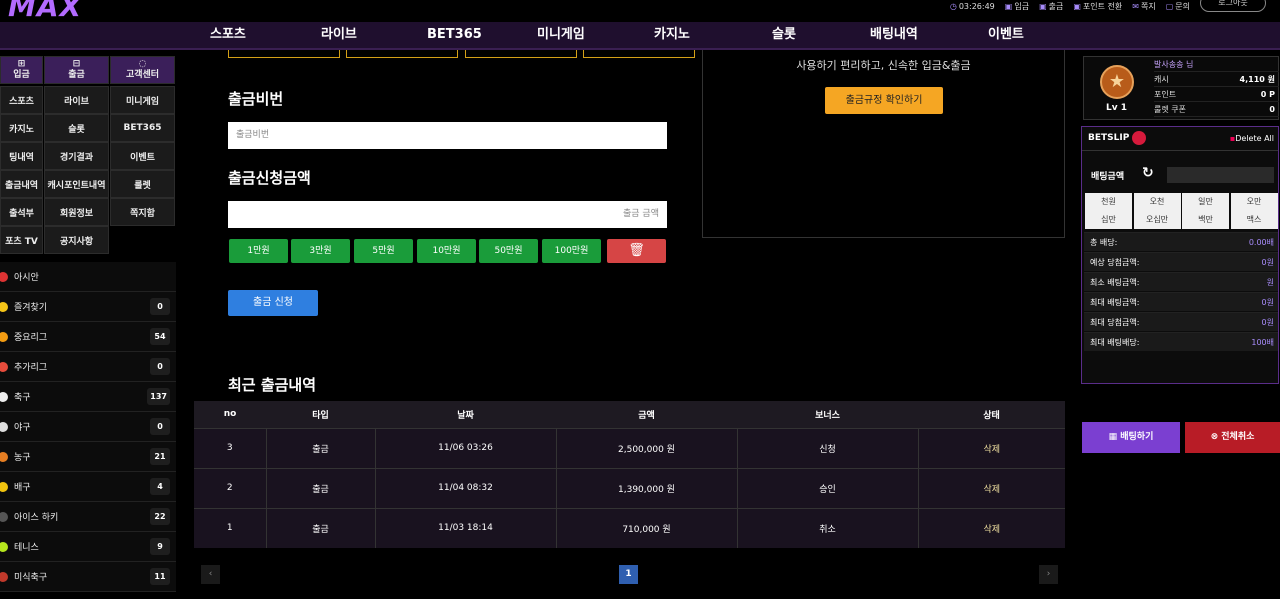 The width and height of the screenshot is (1280, 599). Describe the element at coordinates (76, 70) in the screenshot. I see `withdraw-button: ⊟ 출금` at that location.